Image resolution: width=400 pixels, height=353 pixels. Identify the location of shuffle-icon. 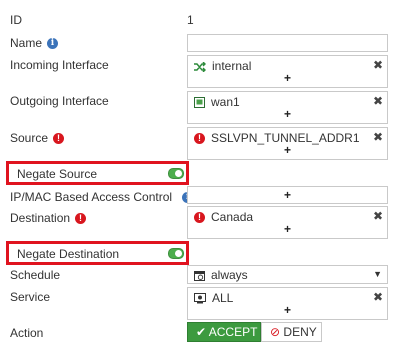
(200, 66).